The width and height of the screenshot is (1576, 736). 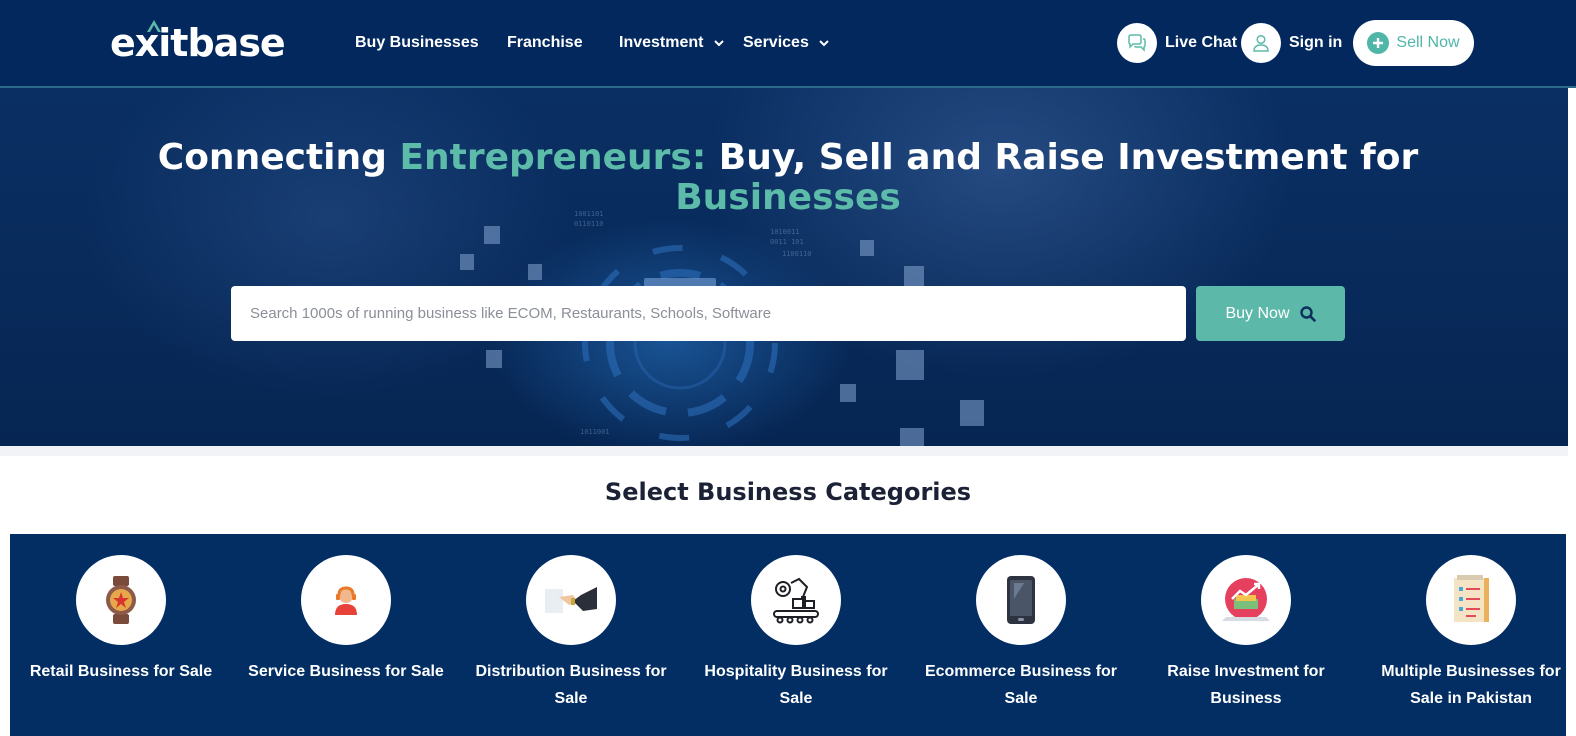 What do you see at coordinates (785, 232) in the screenshot?
I see `svg-text: 1010011` at bounding box center [785, 232].